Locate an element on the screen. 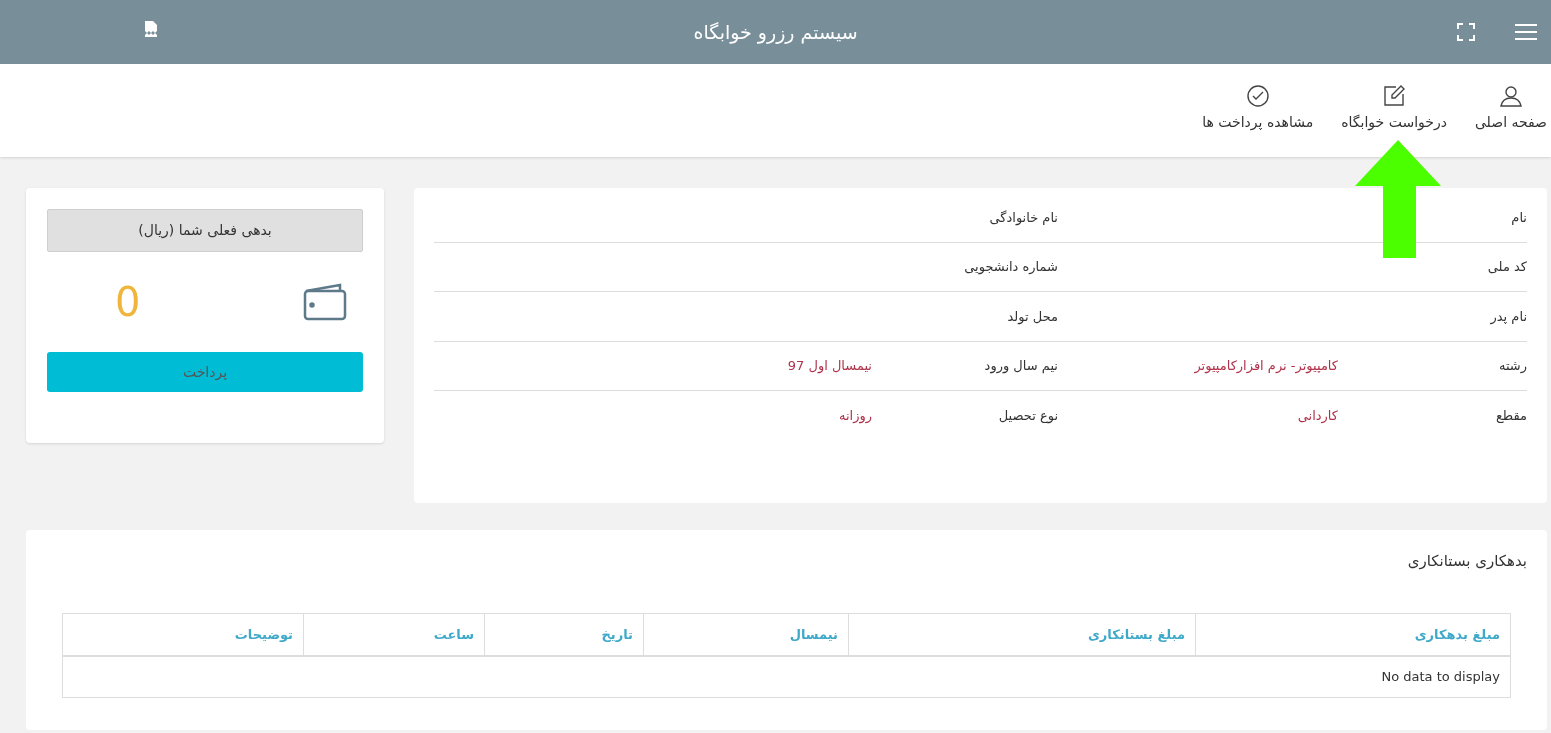  column-header: ساعت is located at coordinates (394, 634).